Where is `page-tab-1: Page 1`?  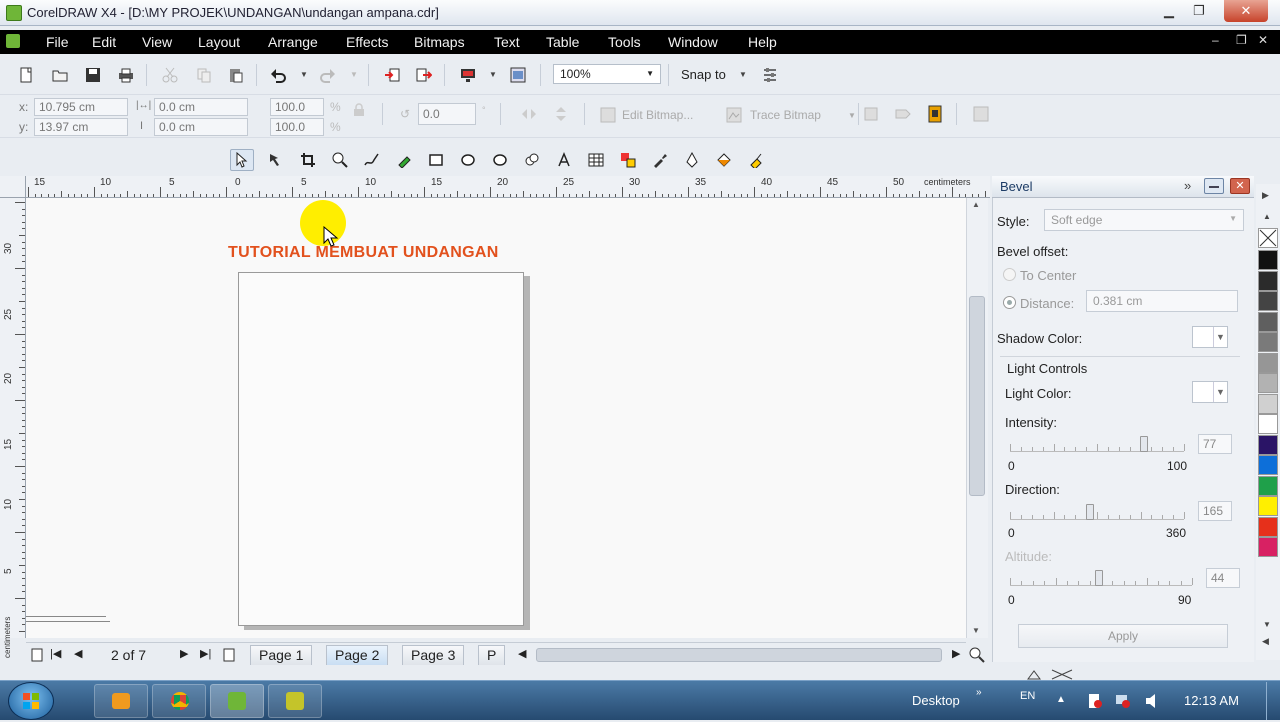
page-tab-1: Page 1 is located at coordinates (281, 655).